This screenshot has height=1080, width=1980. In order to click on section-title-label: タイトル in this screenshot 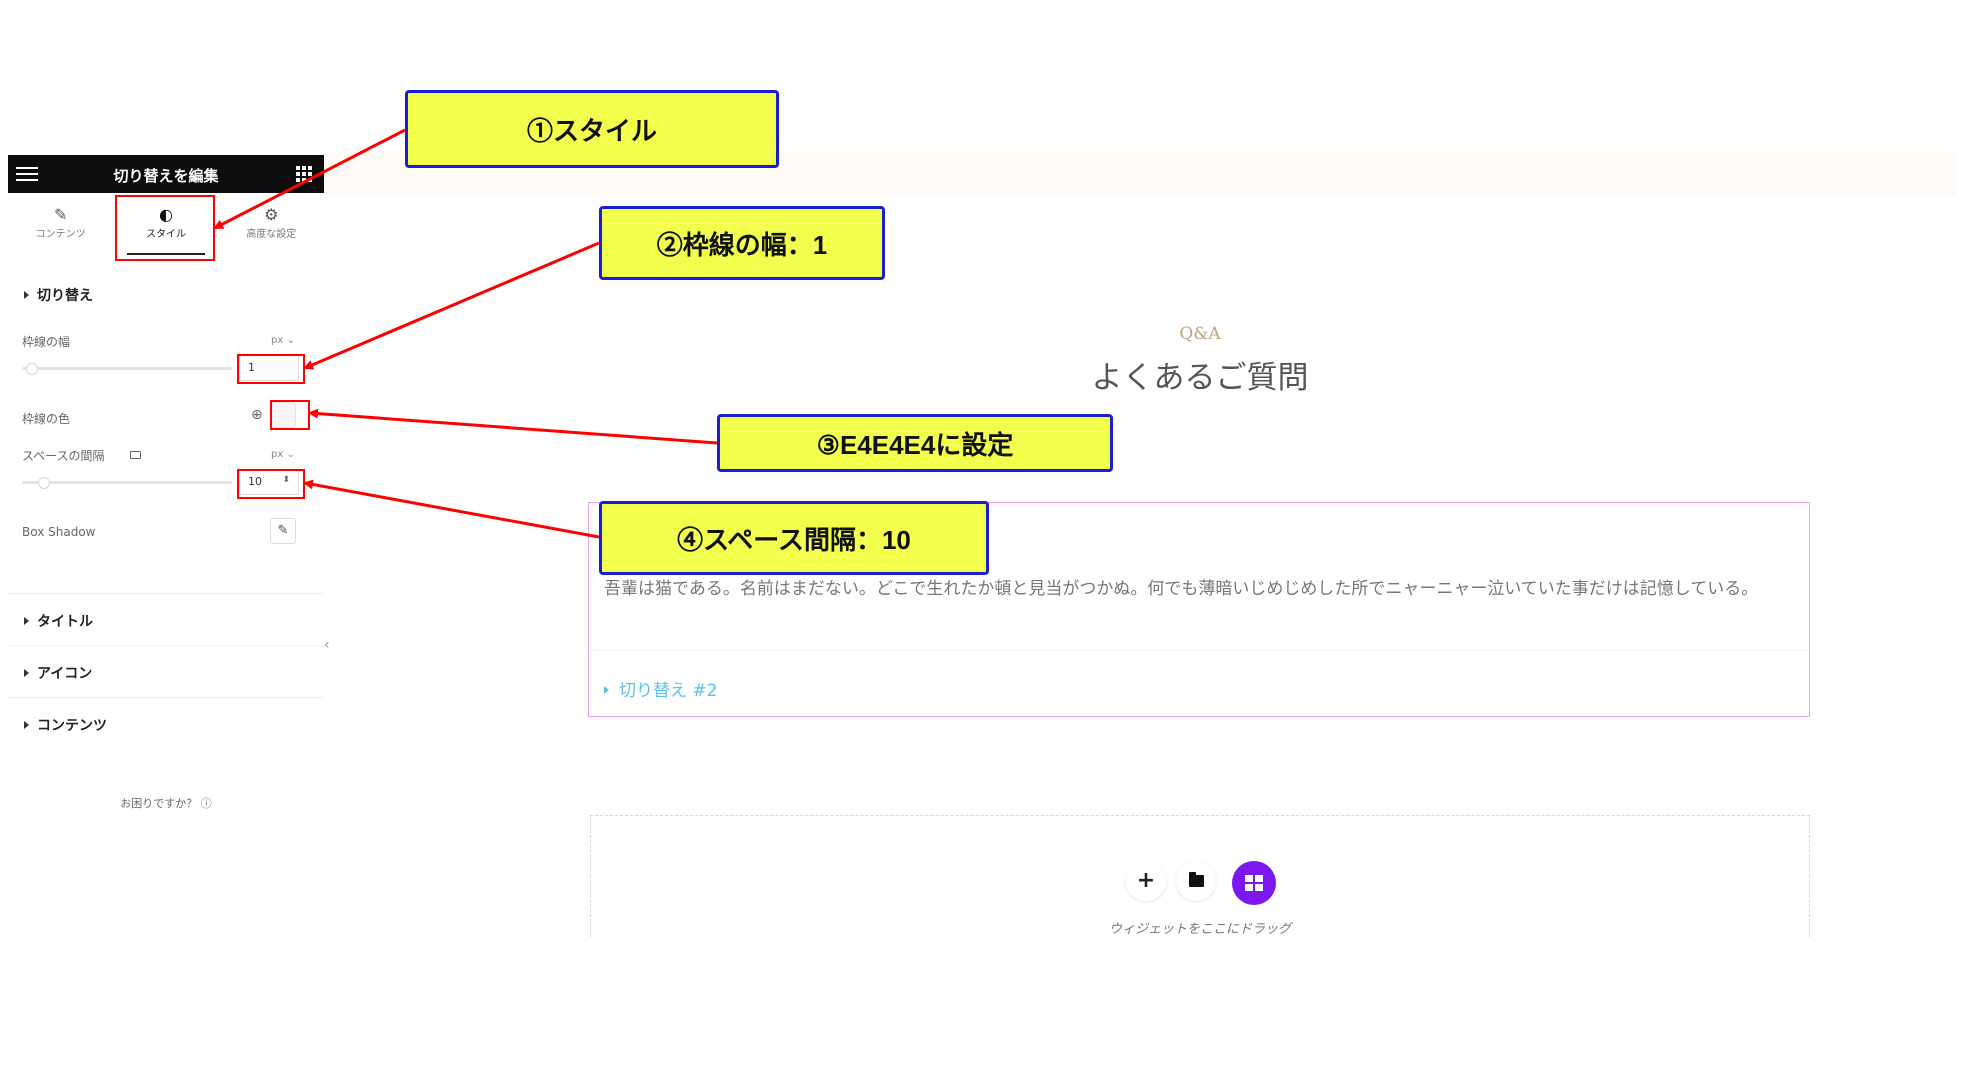, I will do `click(65, 622)`.